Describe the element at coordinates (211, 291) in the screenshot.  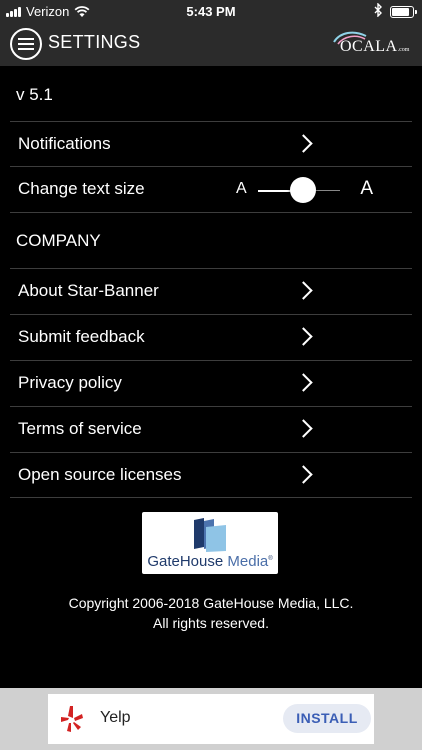
I see `about-row: About Star-Banner` at that location.